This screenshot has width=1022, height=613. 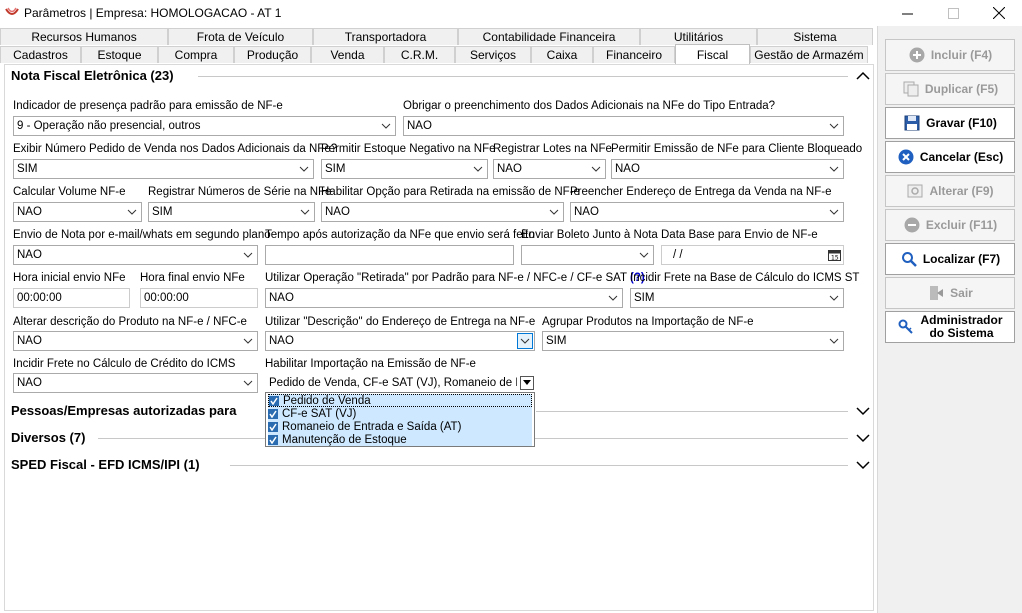 I want to click on tab-crm: C.R.M., so click(x=419, y=54).